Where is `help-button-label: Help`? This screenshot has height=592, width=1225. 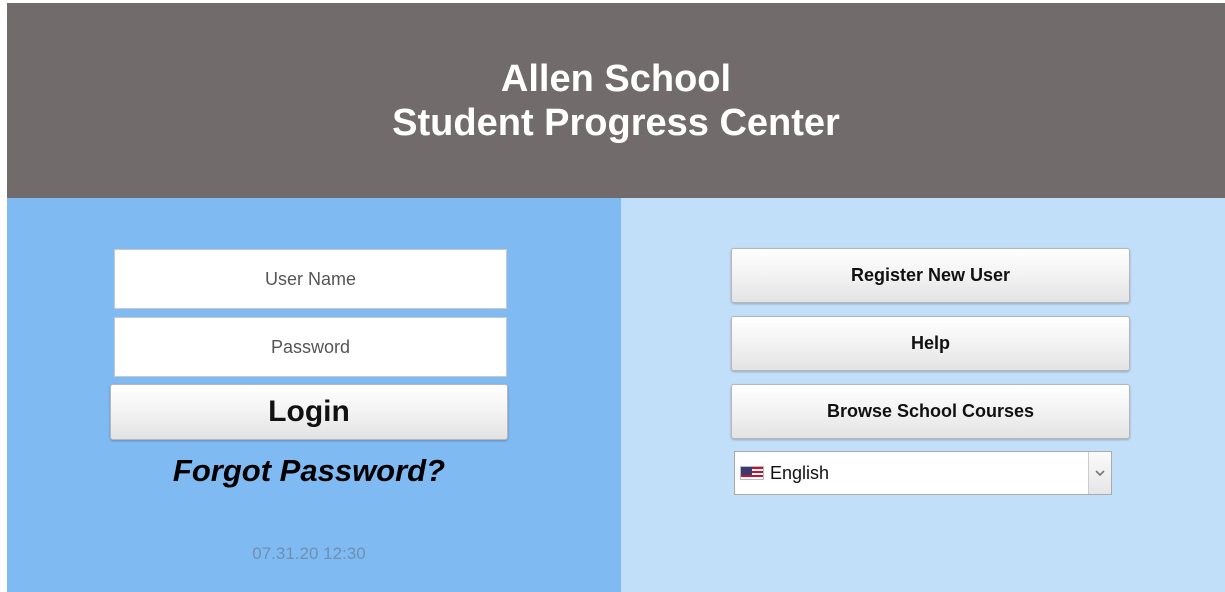 help-button-label: Help is located at coordinates (930, 343).